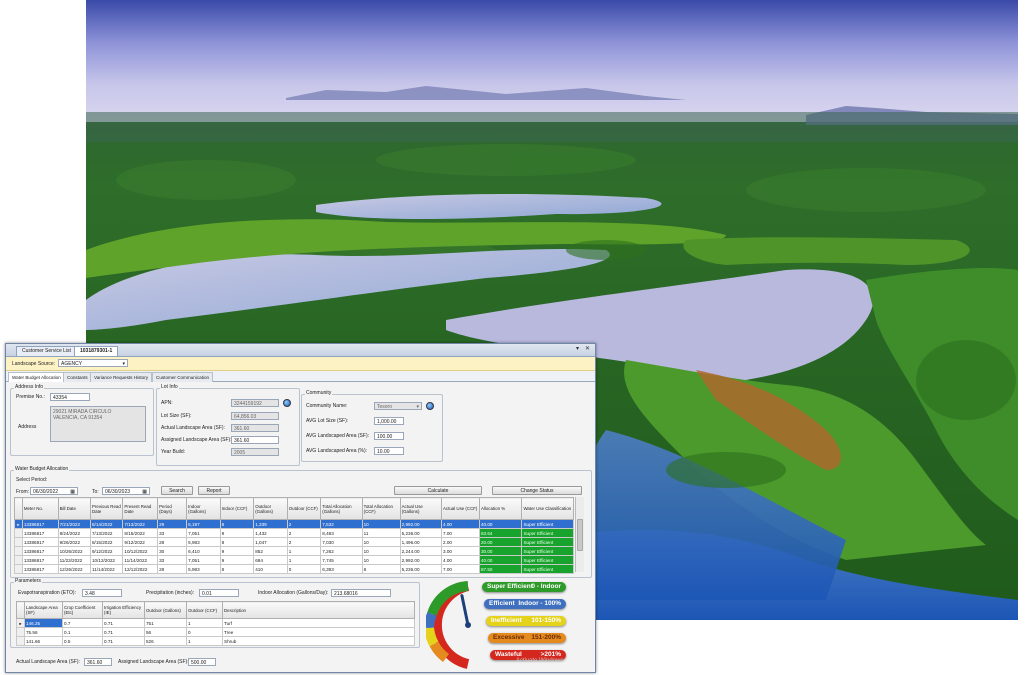 This screenshot has width=1025, height=675. Describe the element at coordinates (43, 610) in the screenshot. I see `col-landscape-area: Landscape Area (SF)` at that location.